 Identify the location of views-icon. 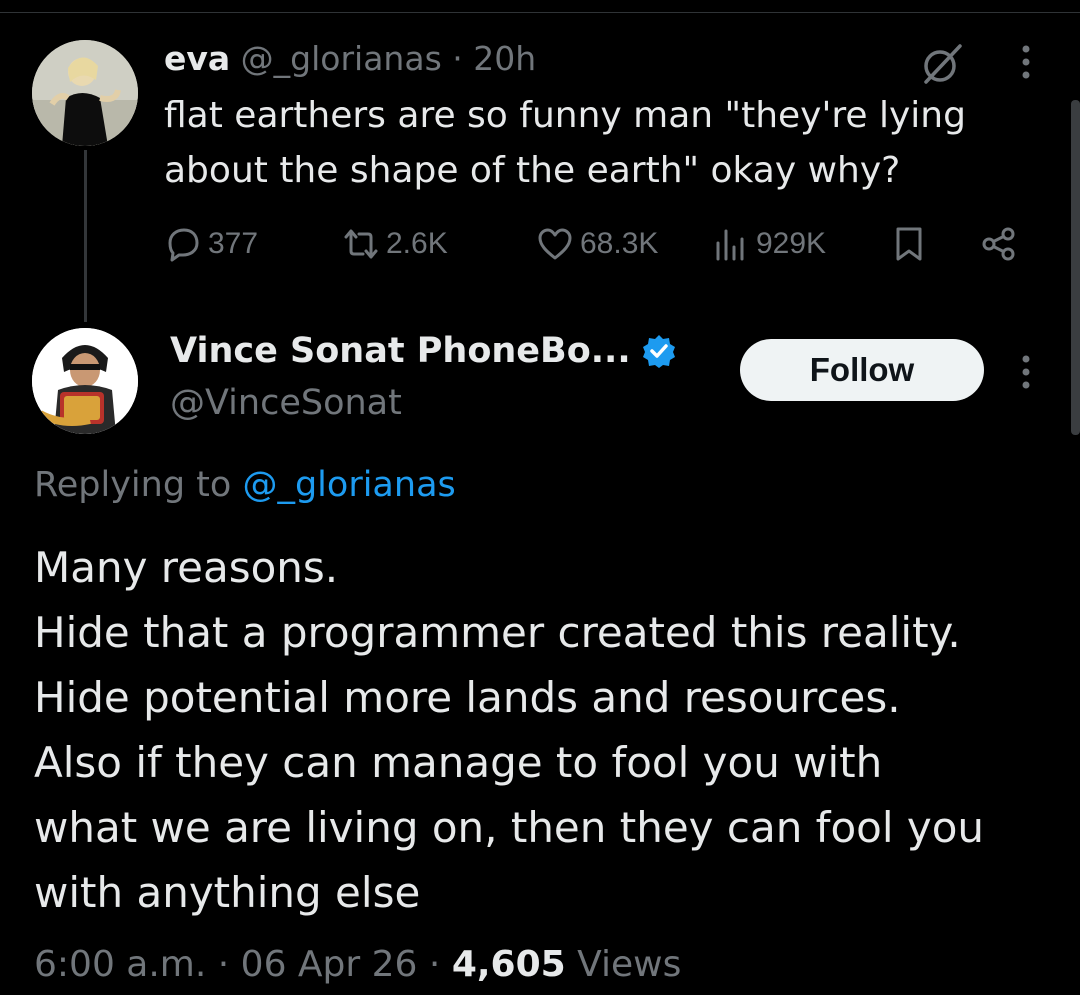
(730, 245).